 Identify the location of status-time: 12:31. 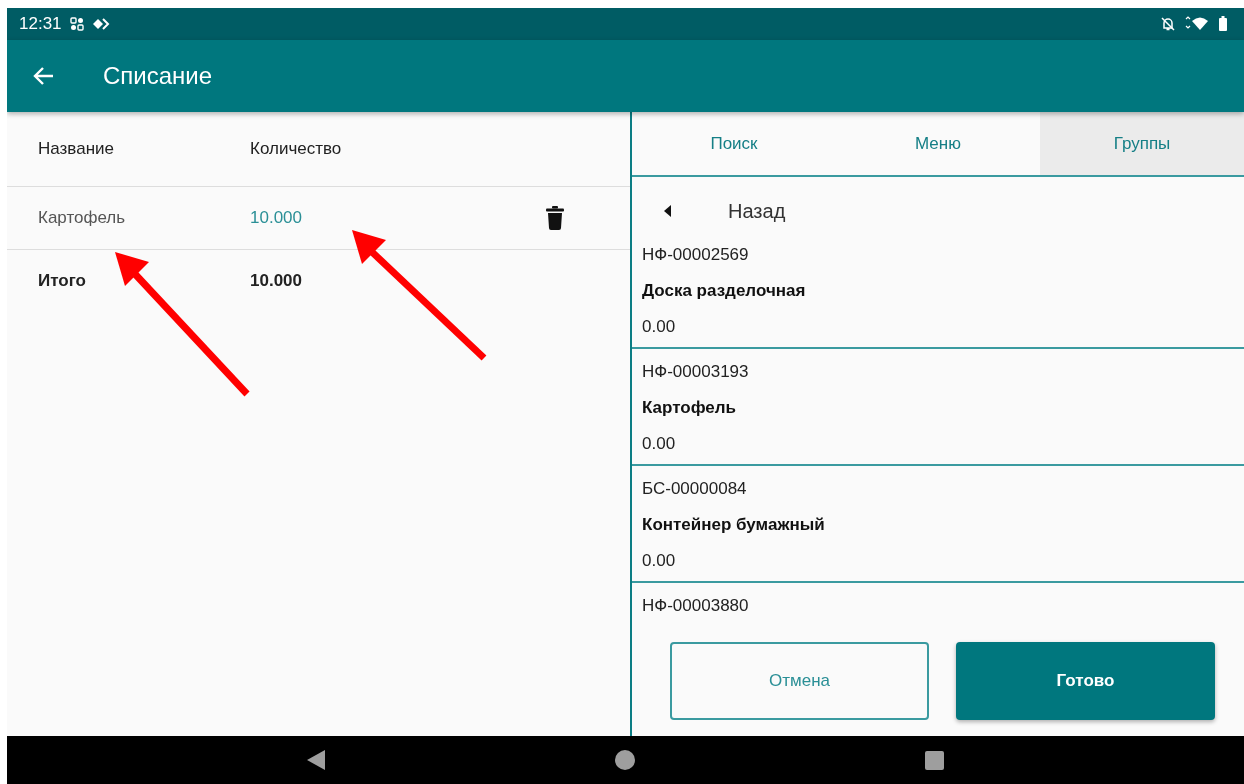
(40, 24).